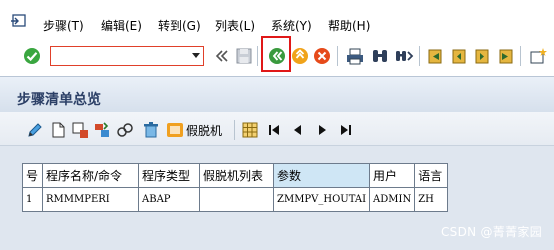 Image resolution: width=554 pixels, height=250 pixels. What do you see at coordinates (59, 100) in the screenshot?
I see `page-title: 步骤清单总览` at bounding box center [59, 100].